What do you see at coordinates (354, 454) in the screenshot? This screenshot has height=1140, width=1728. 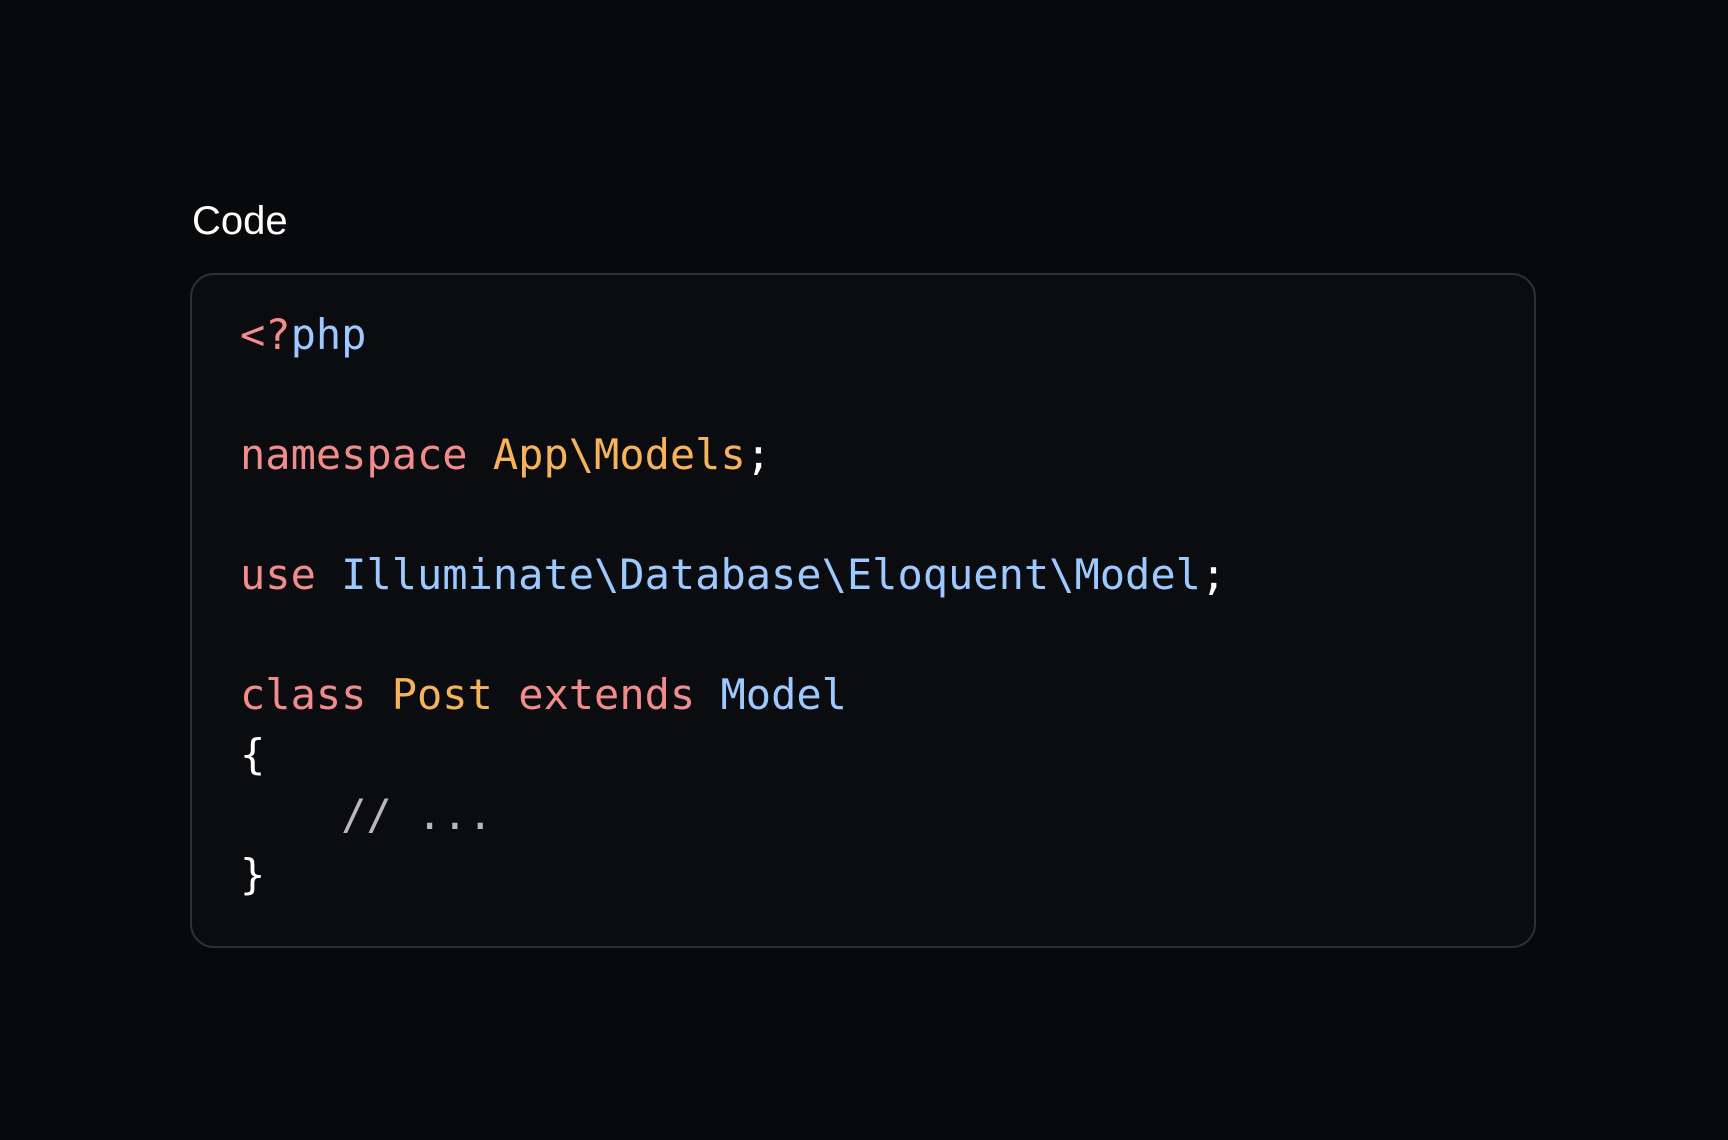 I see `namespace-keyword-token: namespace` at bounding box center [354, 454].